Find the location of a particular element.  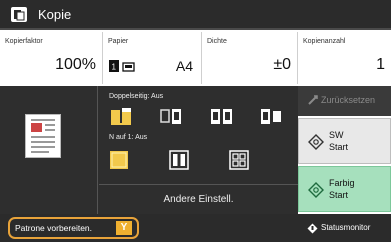

reset-label: Zurücksetzen is located at coordinates (348, 100).